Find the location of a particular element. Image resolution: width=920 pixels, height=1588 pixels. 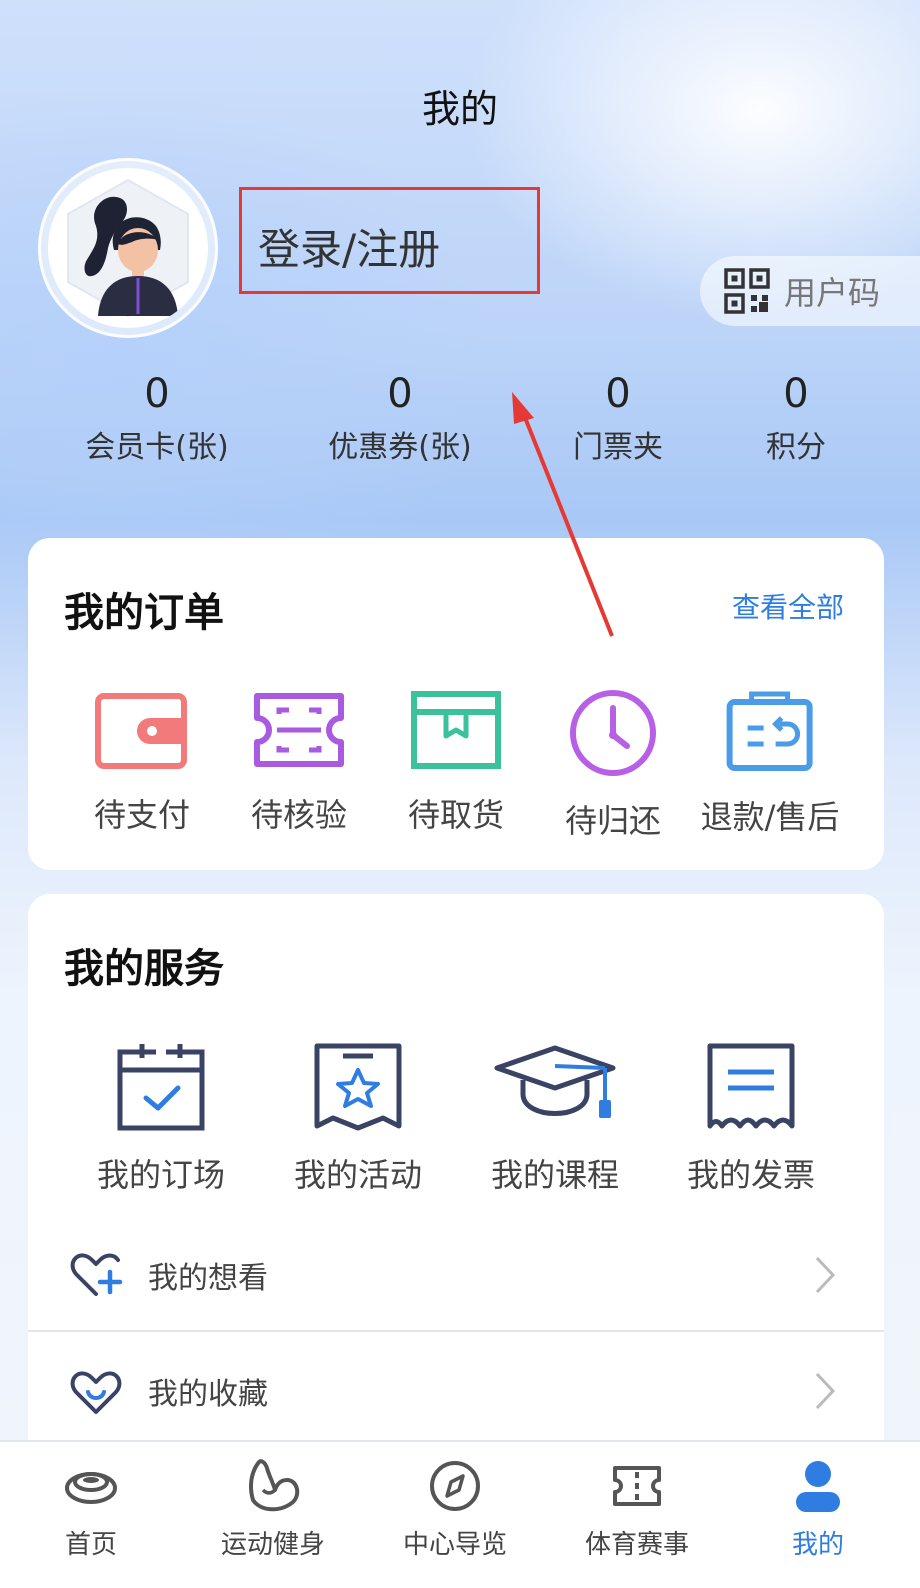

tab-mine: 我的 is located at coordinates (818, 1508).